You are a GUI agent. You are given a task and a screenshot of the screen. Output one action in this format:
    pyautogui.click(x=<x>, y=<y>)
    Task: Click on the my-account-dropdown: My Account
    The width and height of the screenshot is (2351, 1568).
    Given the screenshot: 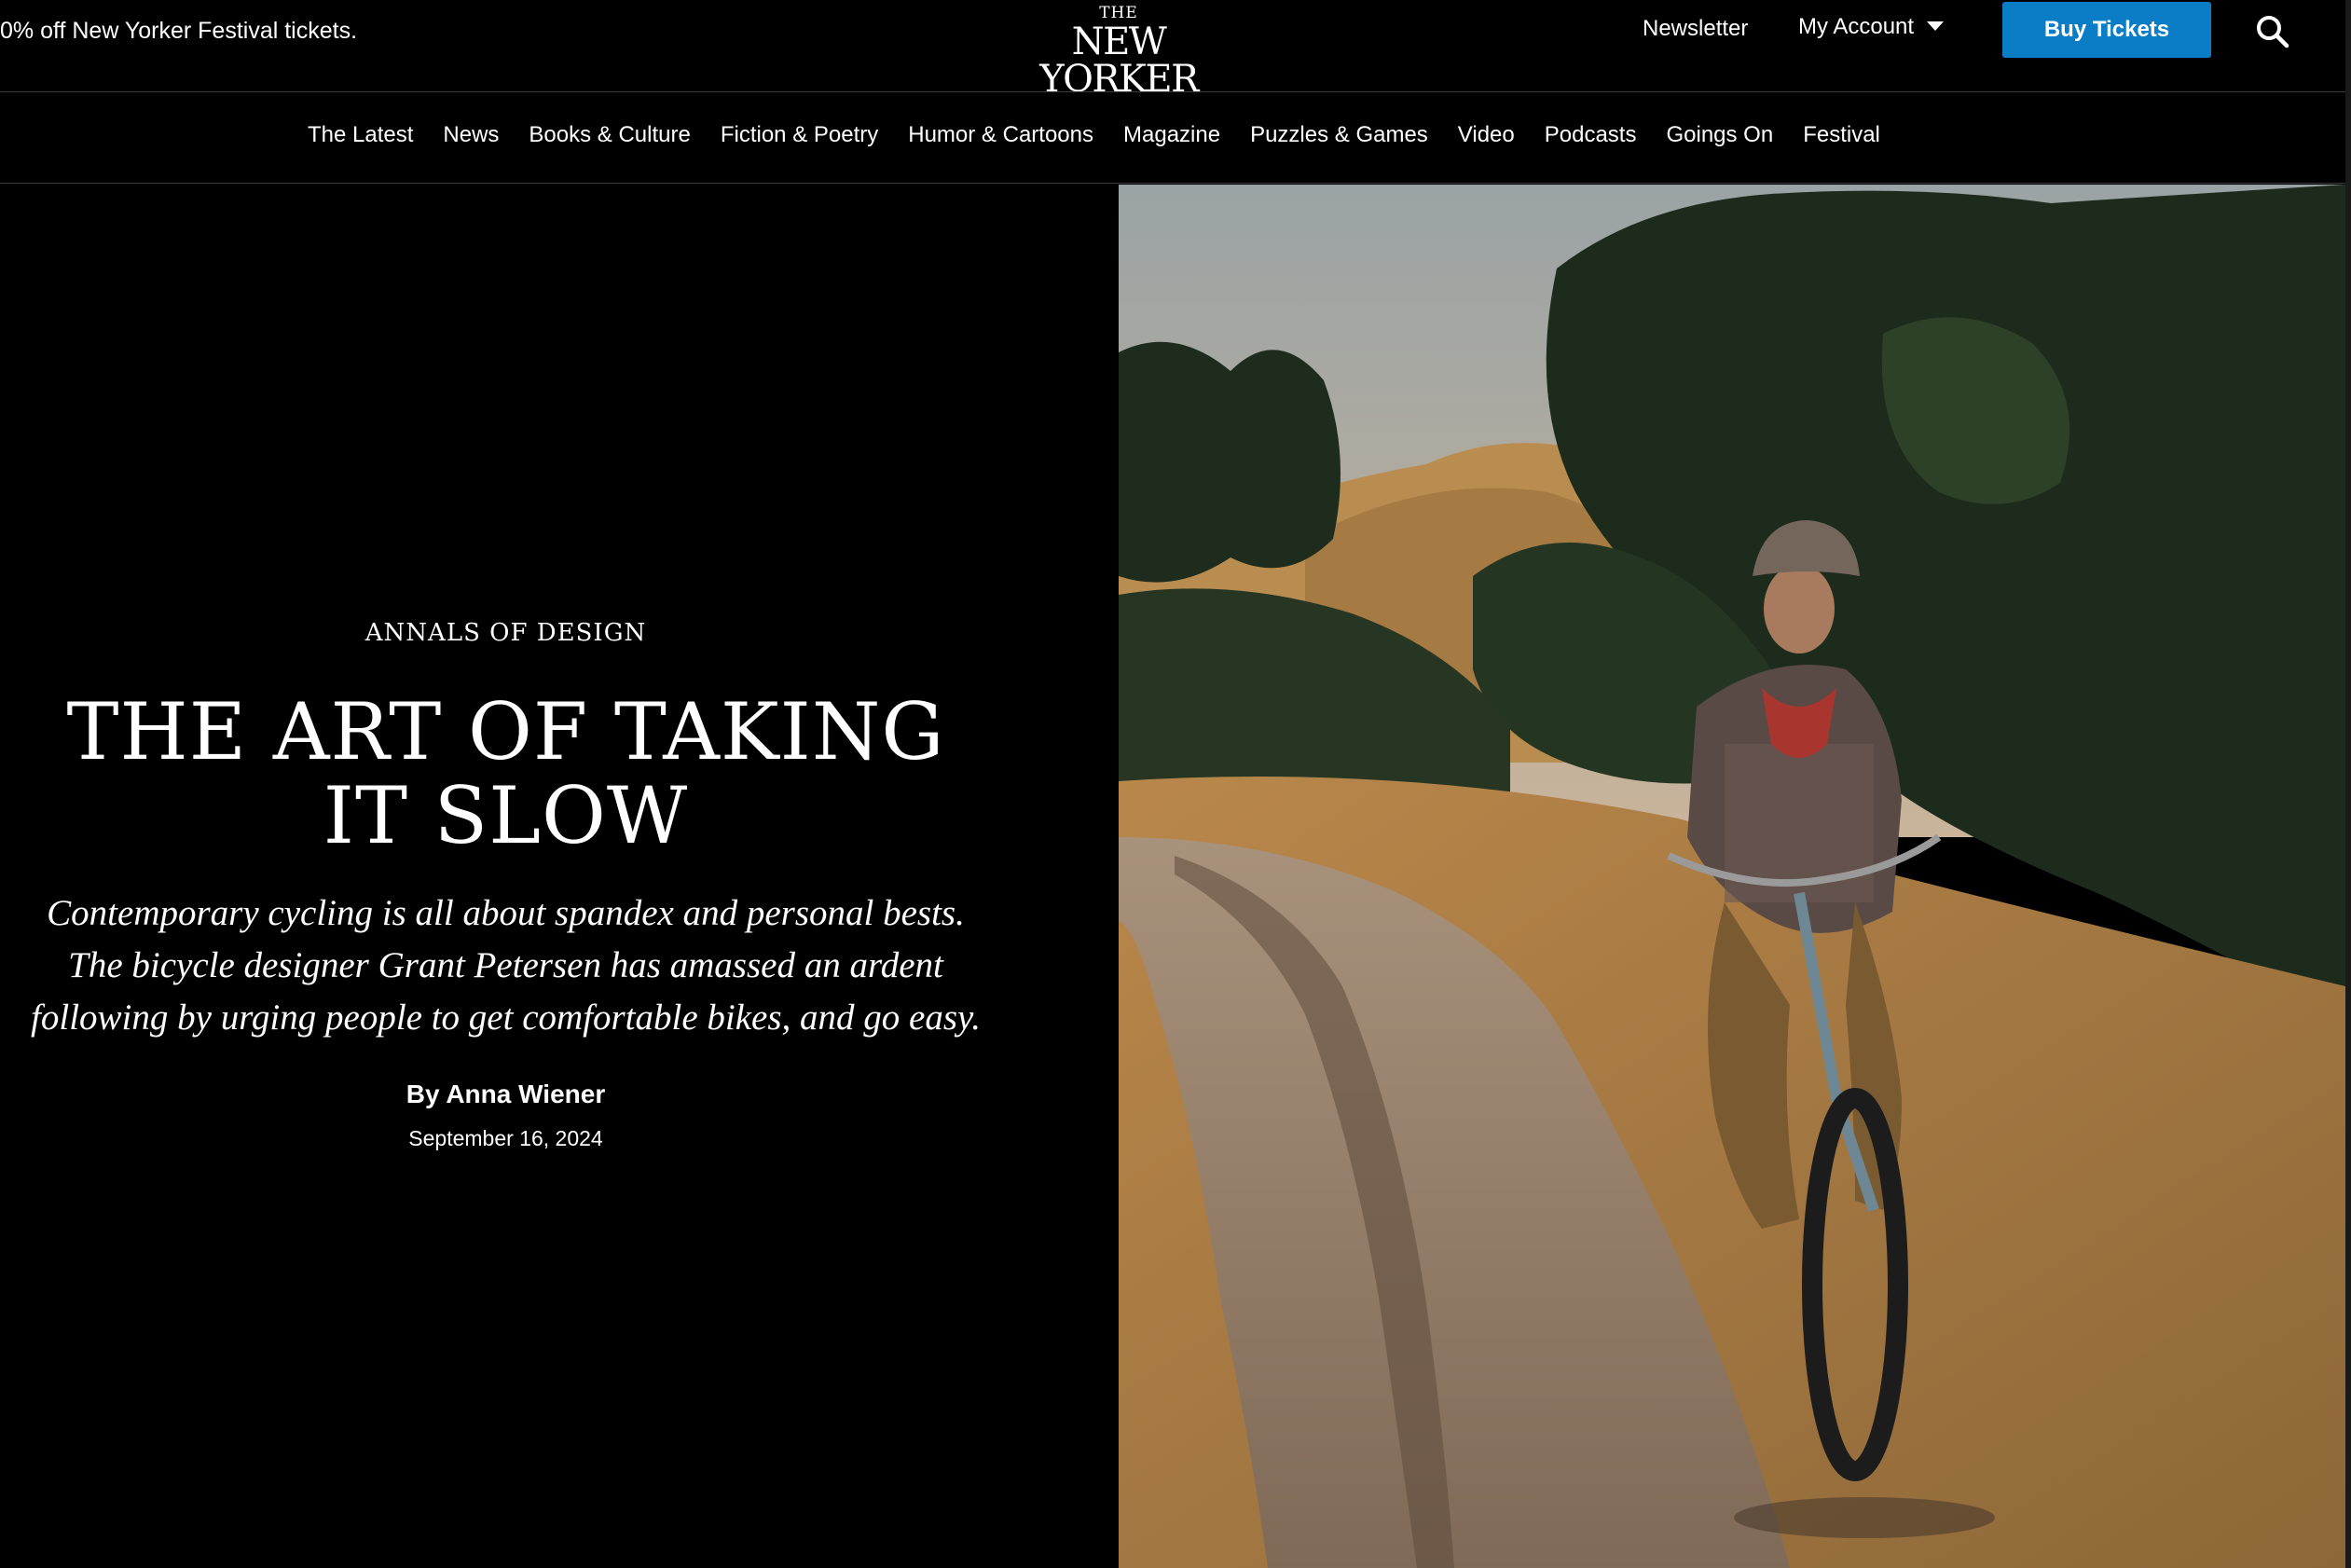 What is the action you would take?
    pyautogui.click(x=1871, y=27)
    